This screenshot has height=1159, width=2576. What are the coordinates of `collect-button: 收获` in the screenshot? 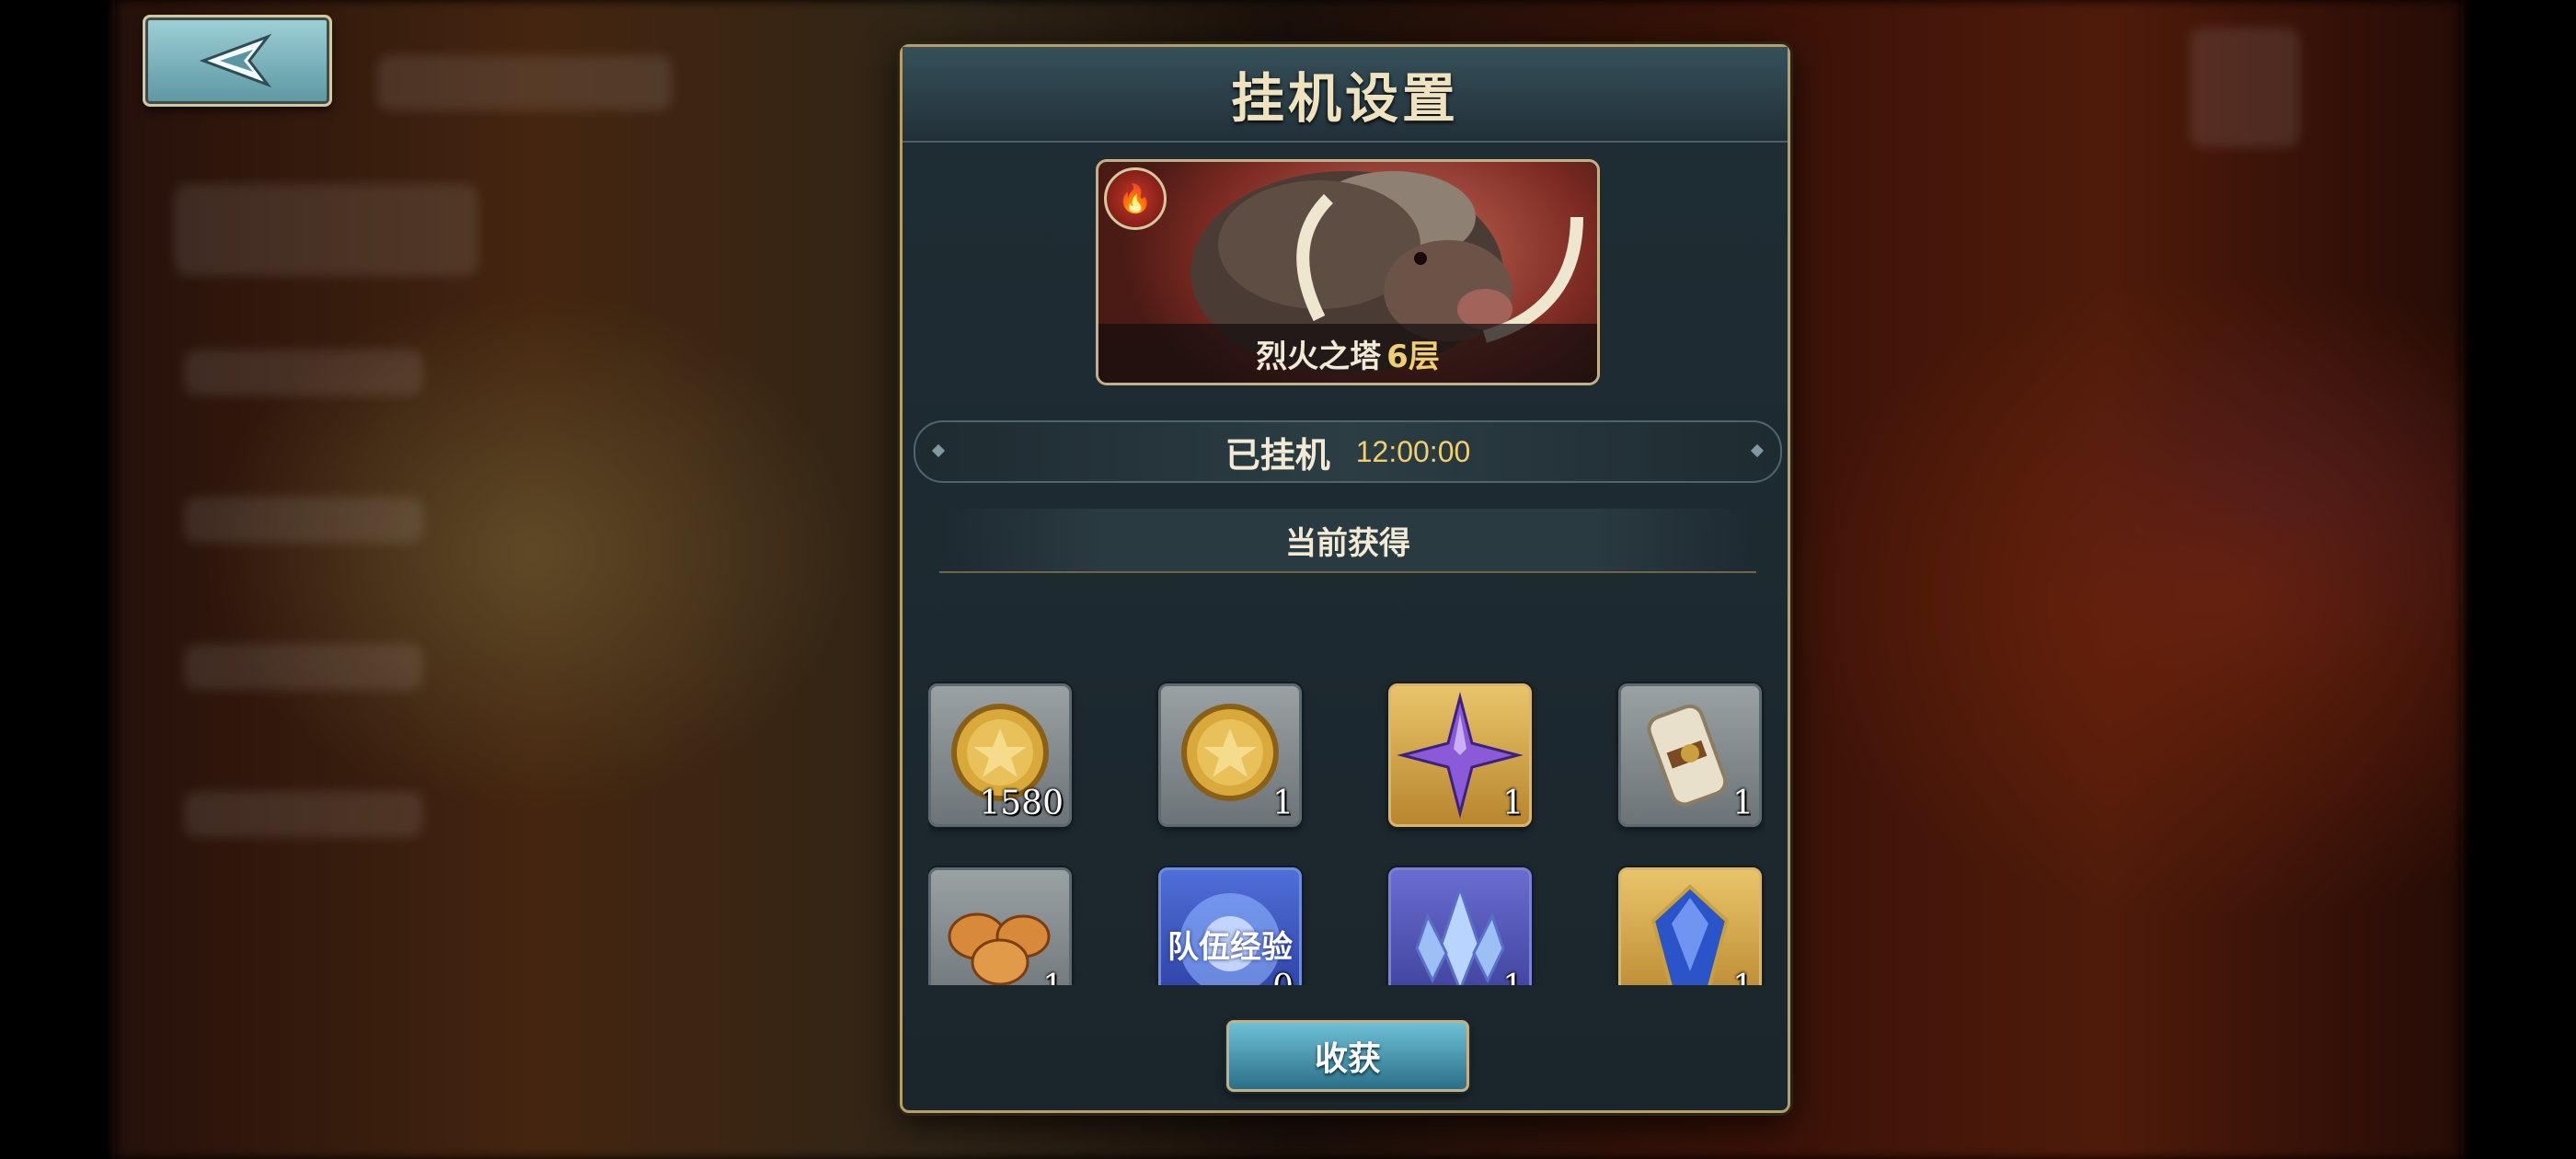 It's located at (1347, 1056).